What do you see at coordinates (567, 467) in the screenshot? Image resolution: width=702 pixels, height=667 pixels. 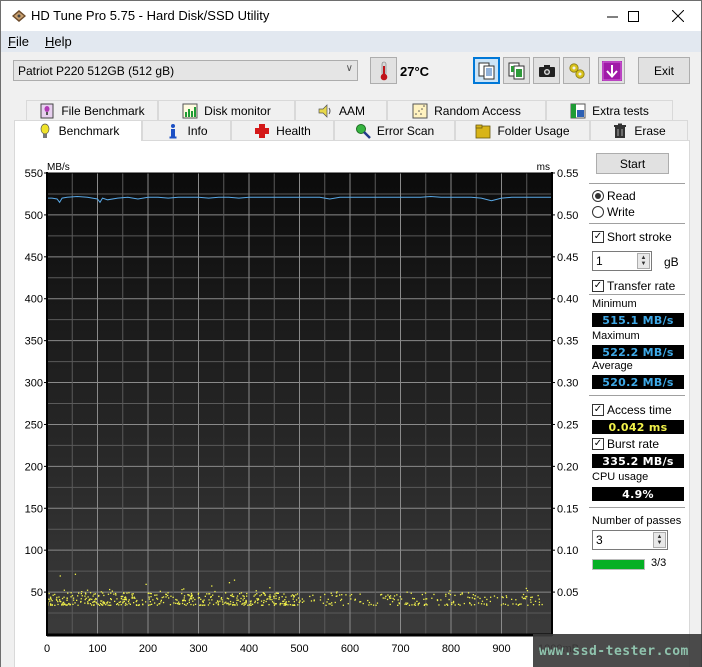 I see `y-tick-label-right: 0.20` at bounding box center [567, 467].